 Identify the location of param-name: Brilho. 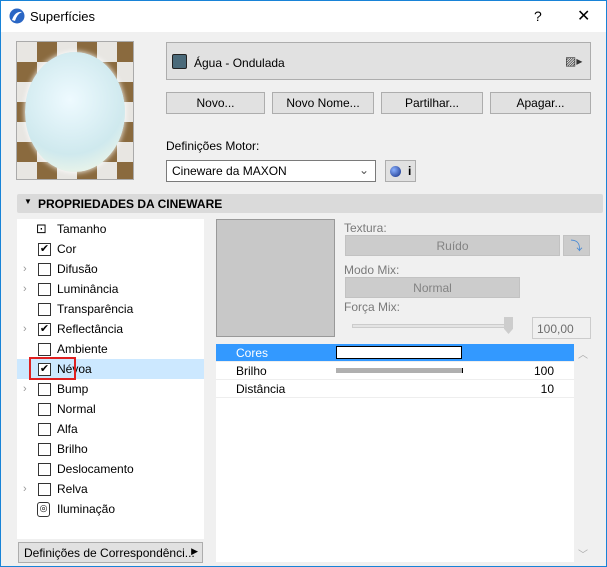
(251, 371).